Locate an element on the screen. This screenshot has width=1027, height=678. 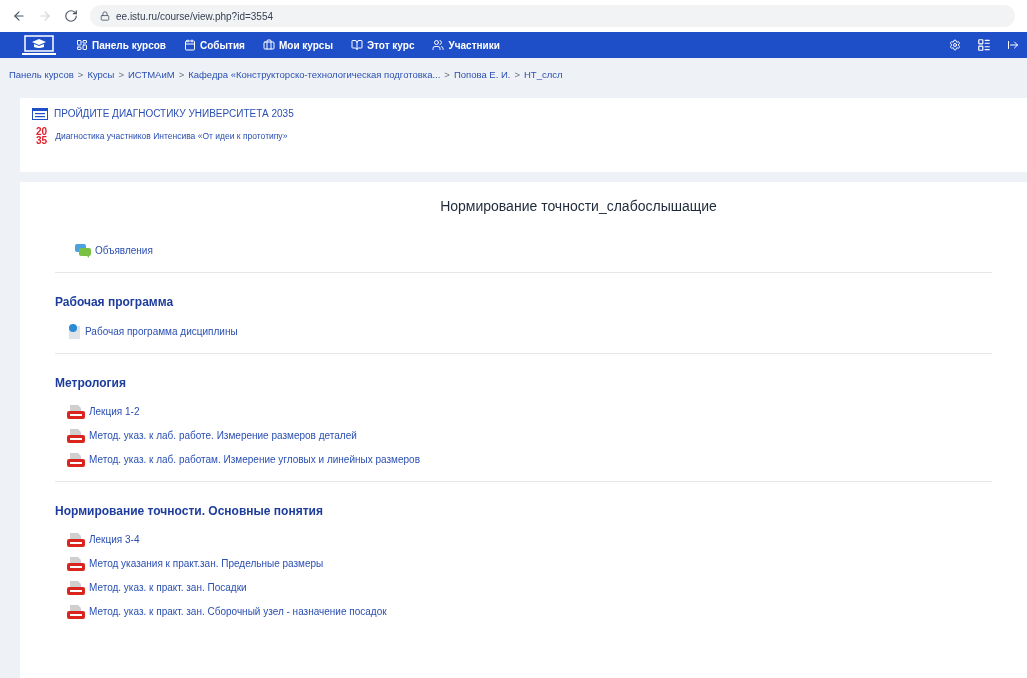
address-bar: ee.istu.ru/course/view.php?id=3554 is located at coordinates (552, 16).